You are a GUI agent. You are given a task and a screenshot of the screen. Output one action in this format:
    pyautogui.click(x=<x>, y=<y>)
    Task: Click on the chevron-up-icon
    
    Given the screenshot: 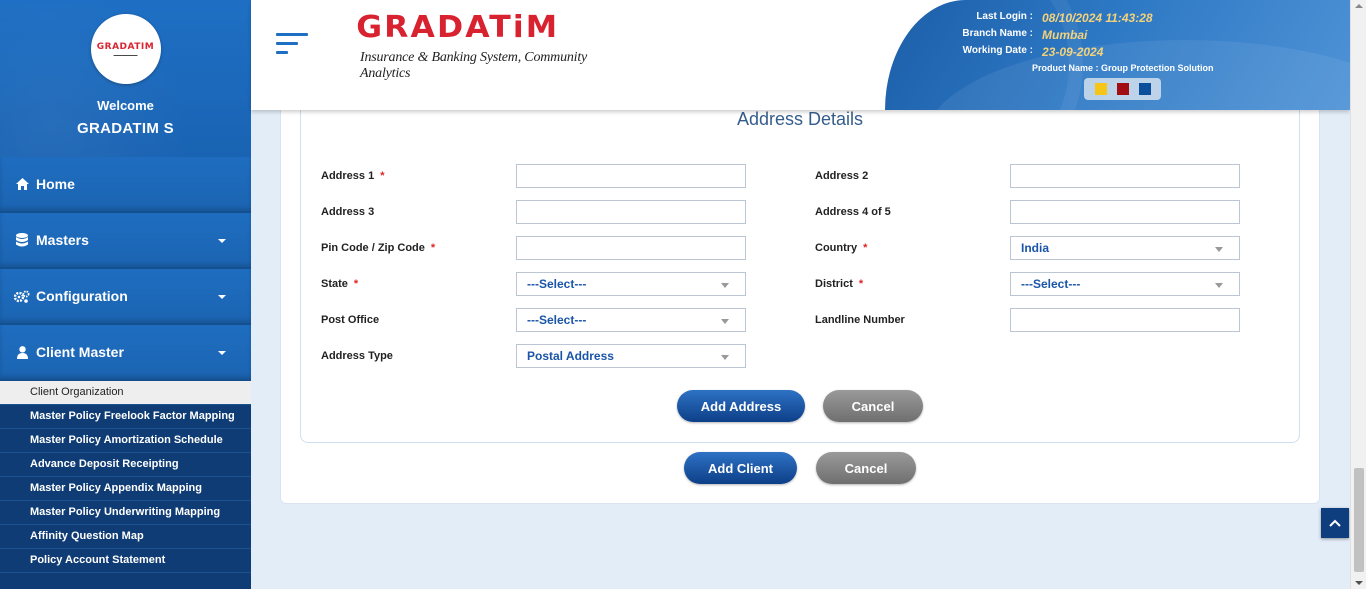 What is the action you would take?
    pyautogui.click(x=1335, y=523)
    